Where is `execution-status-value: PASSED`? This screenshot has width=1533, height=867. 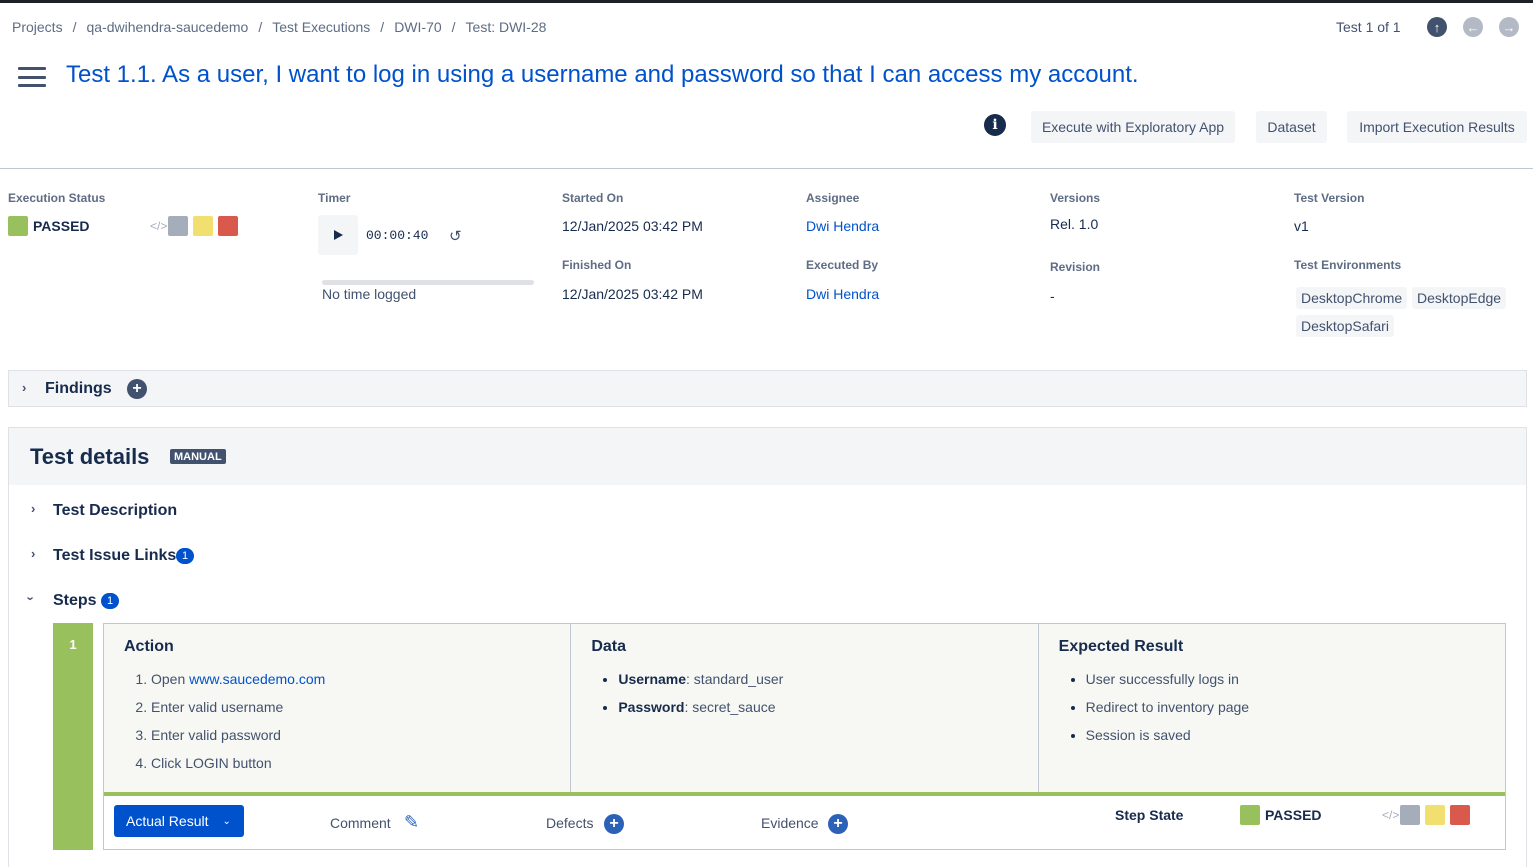 execution-status-value: PASSED is located at coordinates (61, 226).